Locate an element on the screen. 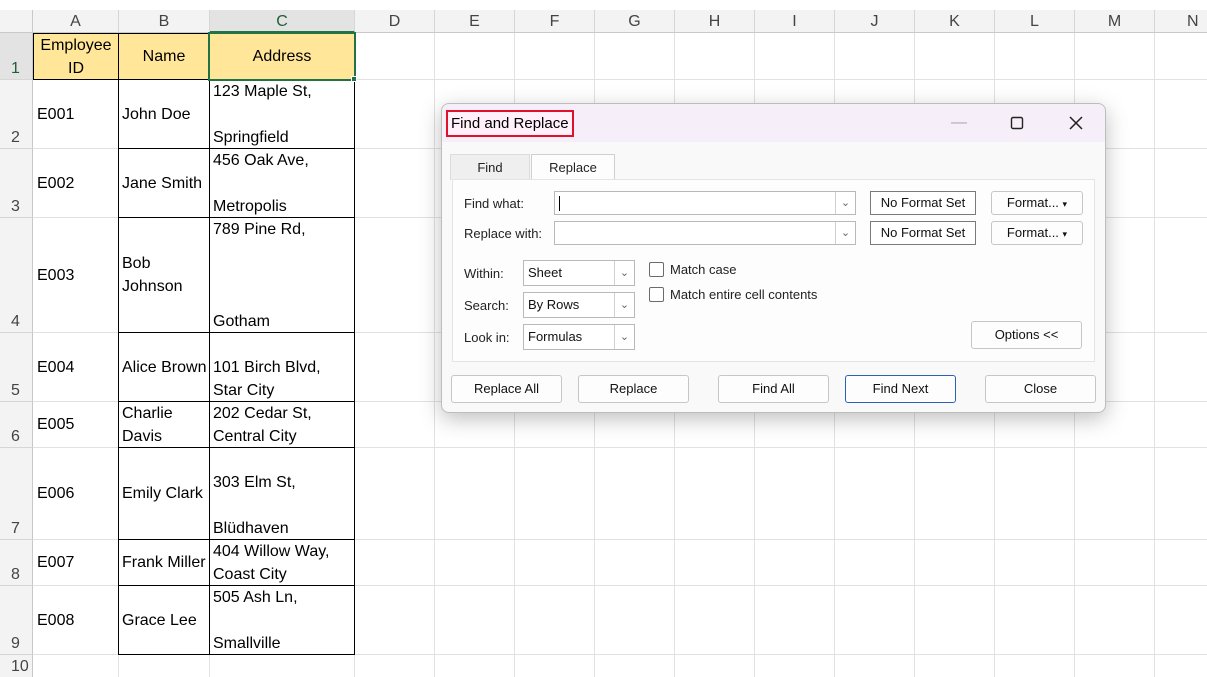 The height and width of the screenshot is (677, 1207). col-header-m: M is located at coordinates (1115, 21).